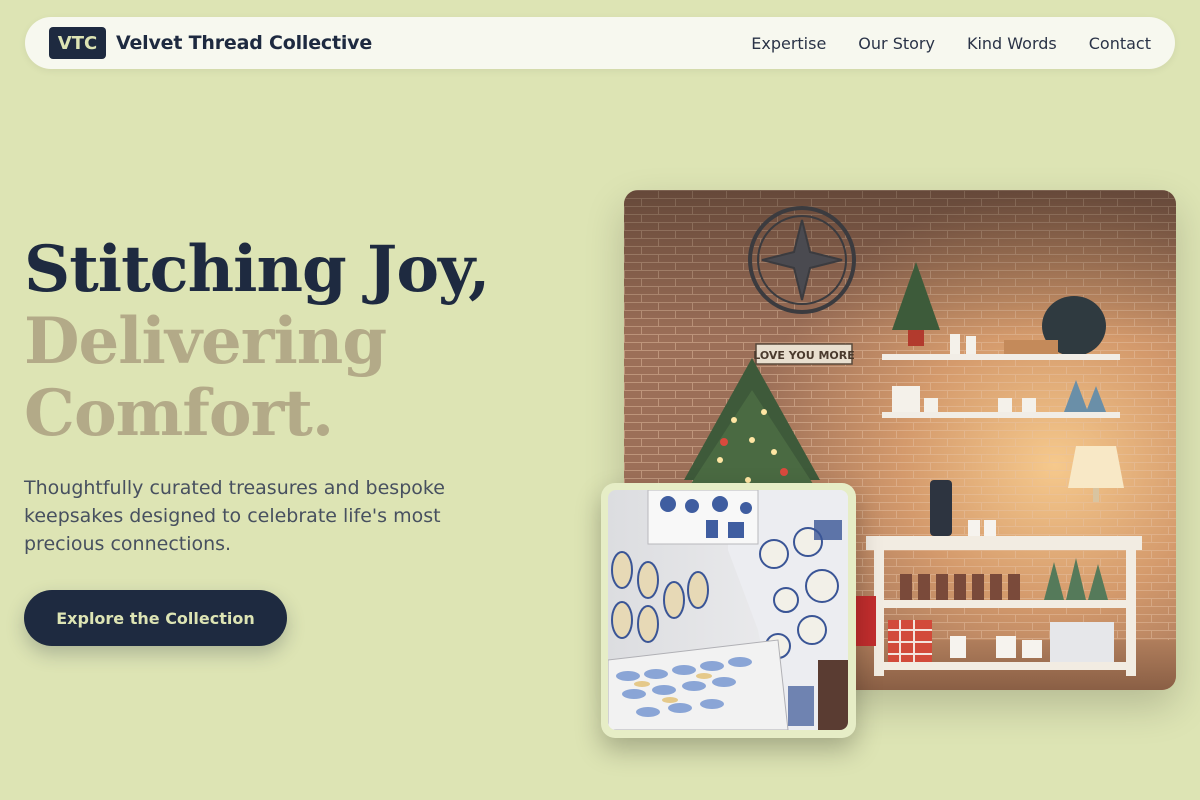 The image size is (1200, 800). I want to click on brand-logo: VTC Velvet Thread Collective, so click(210, 43).